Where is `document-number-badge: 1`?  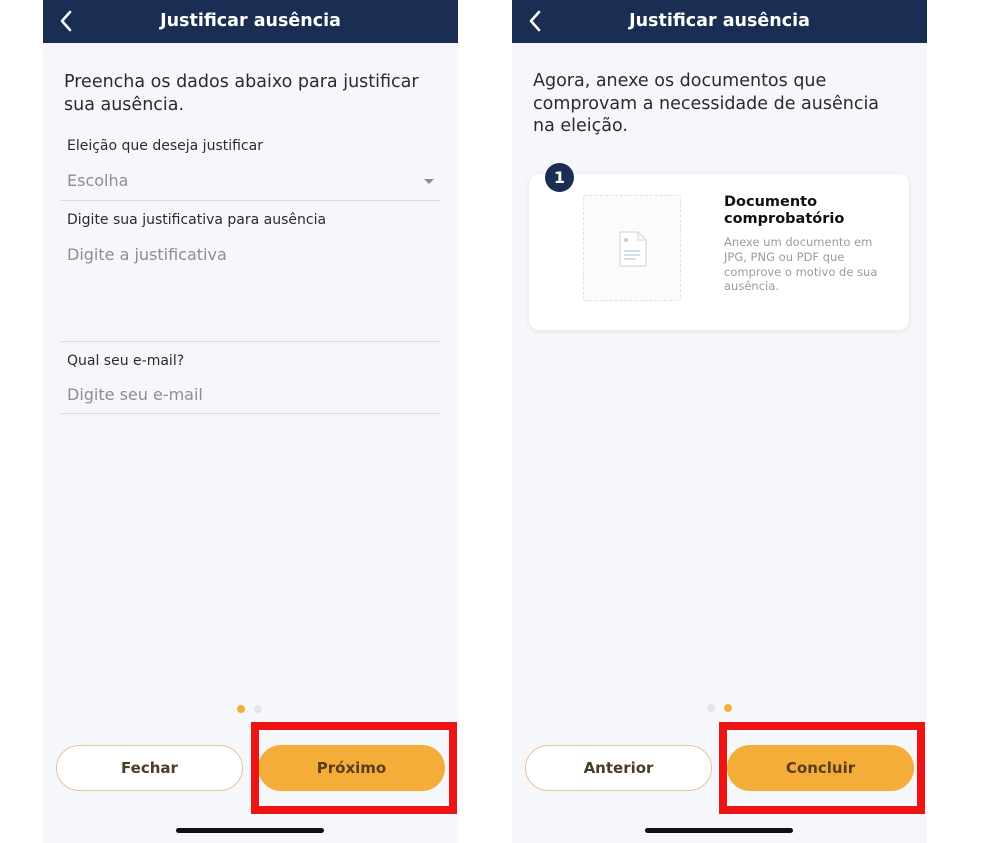
document-number-badge: 1 is located at coordinates (559, 177).